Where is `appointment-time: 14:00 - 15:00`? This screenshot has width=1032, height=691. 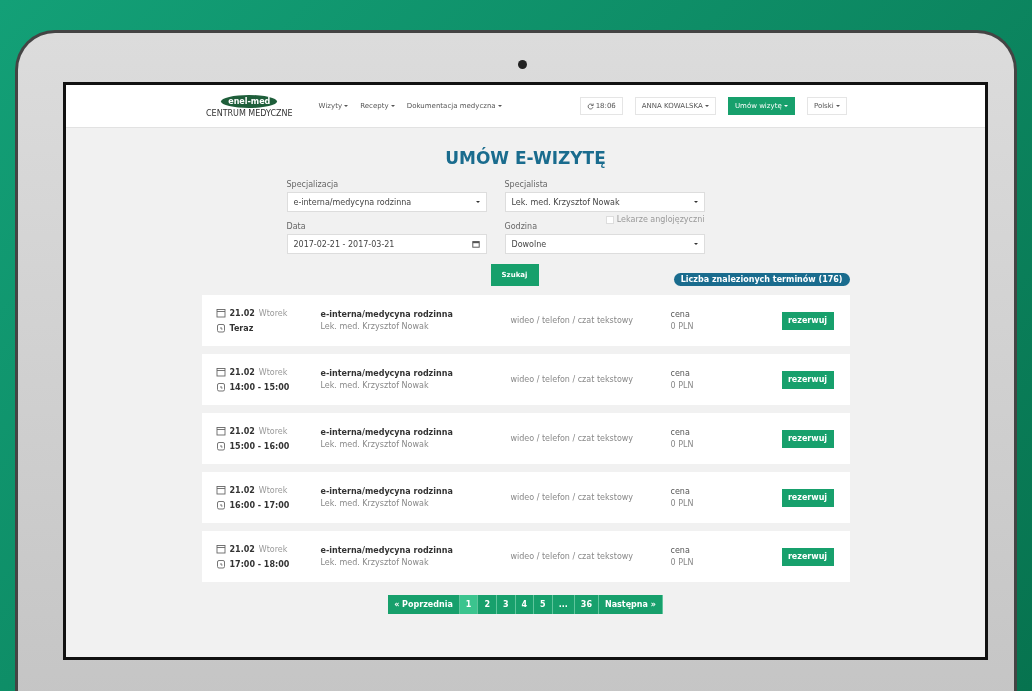
appointment-time: 14:00 - 15:00 is located at coordinates (259, 387).